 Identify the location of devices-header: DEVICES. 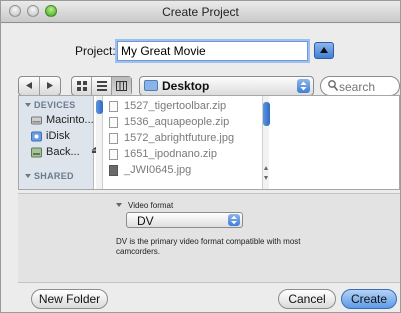
(50, 105).